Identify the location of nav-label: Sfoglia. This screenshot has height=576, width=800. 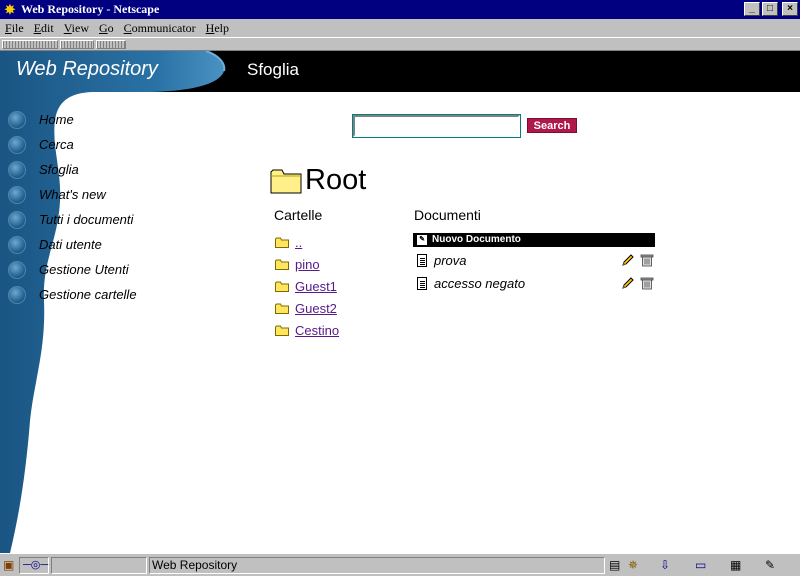
(59, 169).